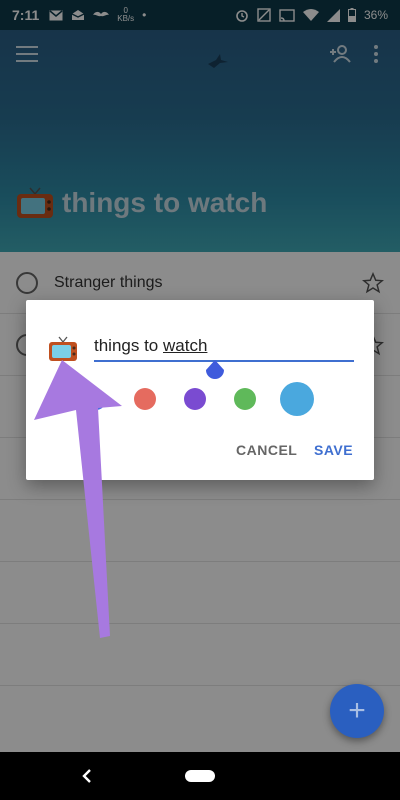 The width and height of the screenshot is (400, 800). I want to click on add-task-button: +, so click(357, 711).